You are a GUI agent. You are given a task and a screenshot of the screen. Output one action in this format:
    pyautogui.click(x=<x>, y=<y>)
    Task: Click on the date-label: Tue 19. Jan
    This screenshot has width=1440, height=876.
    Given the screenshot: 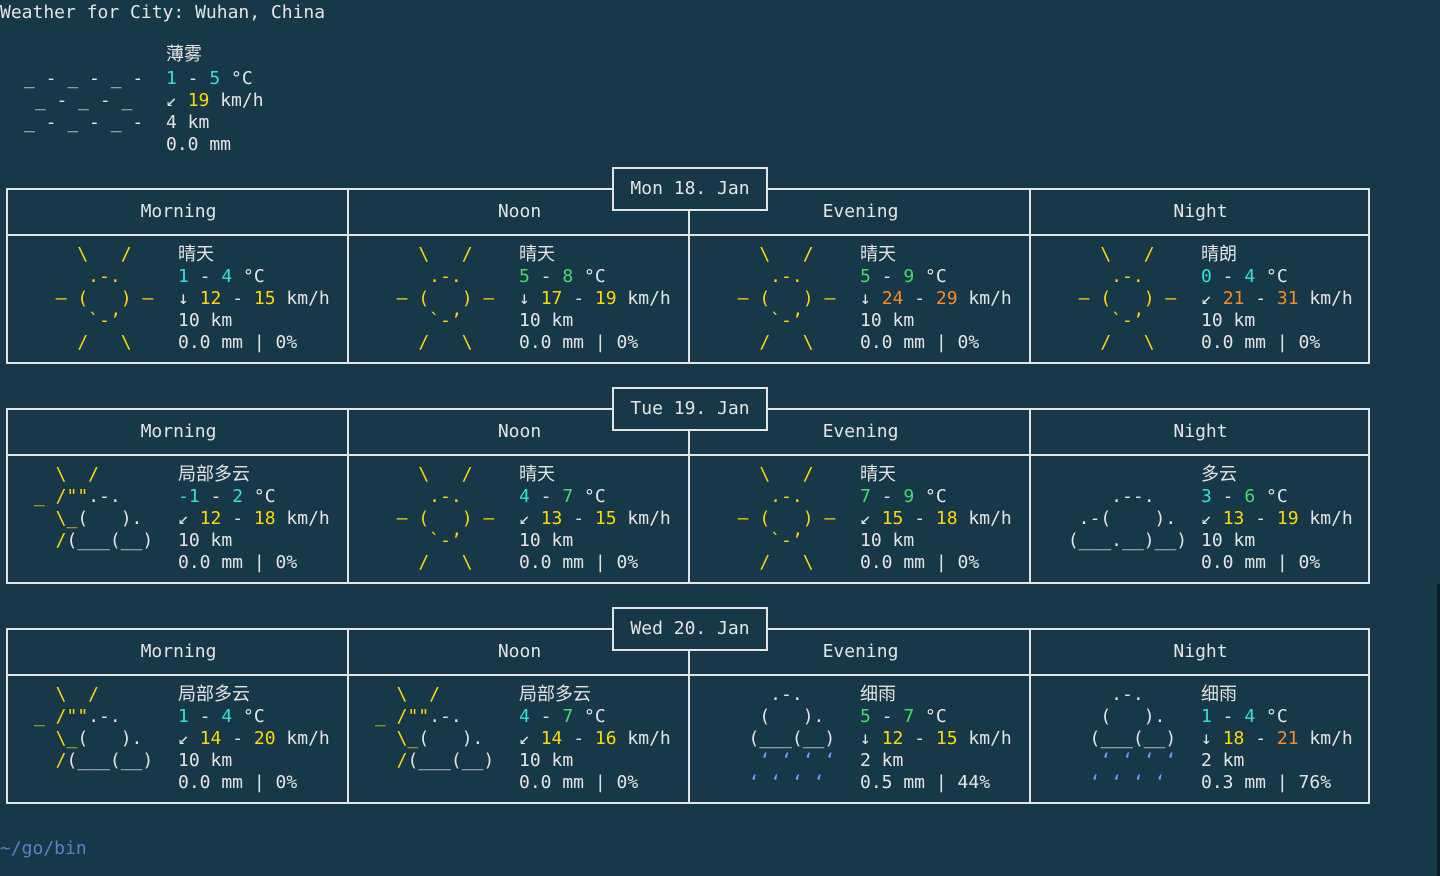 What is the action you would take?
    pyautogui.click(x=690, y=409)
    